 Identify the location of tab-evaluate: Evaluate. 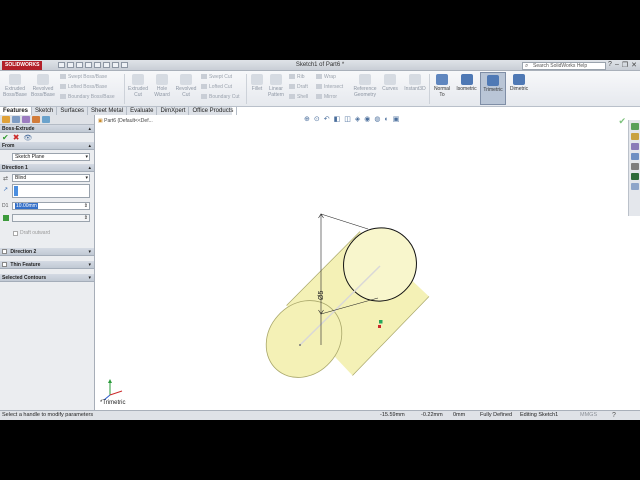
(142, 111).